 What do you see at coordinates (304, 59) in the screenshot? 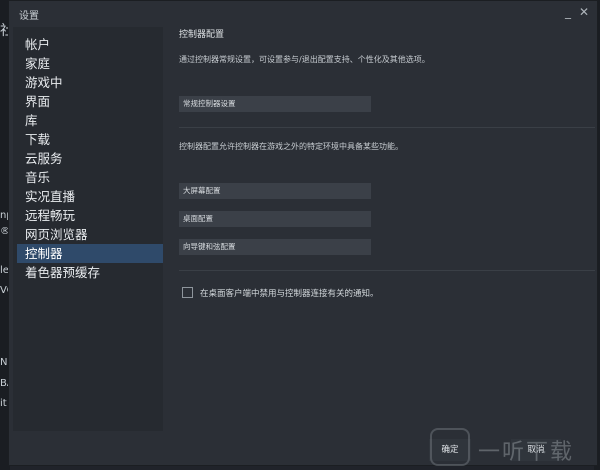
I see `general-description: 通过控制器常规设置，可设置参与/退出配置支持、个性化及其他选项。` at bounding box center [304, 59].